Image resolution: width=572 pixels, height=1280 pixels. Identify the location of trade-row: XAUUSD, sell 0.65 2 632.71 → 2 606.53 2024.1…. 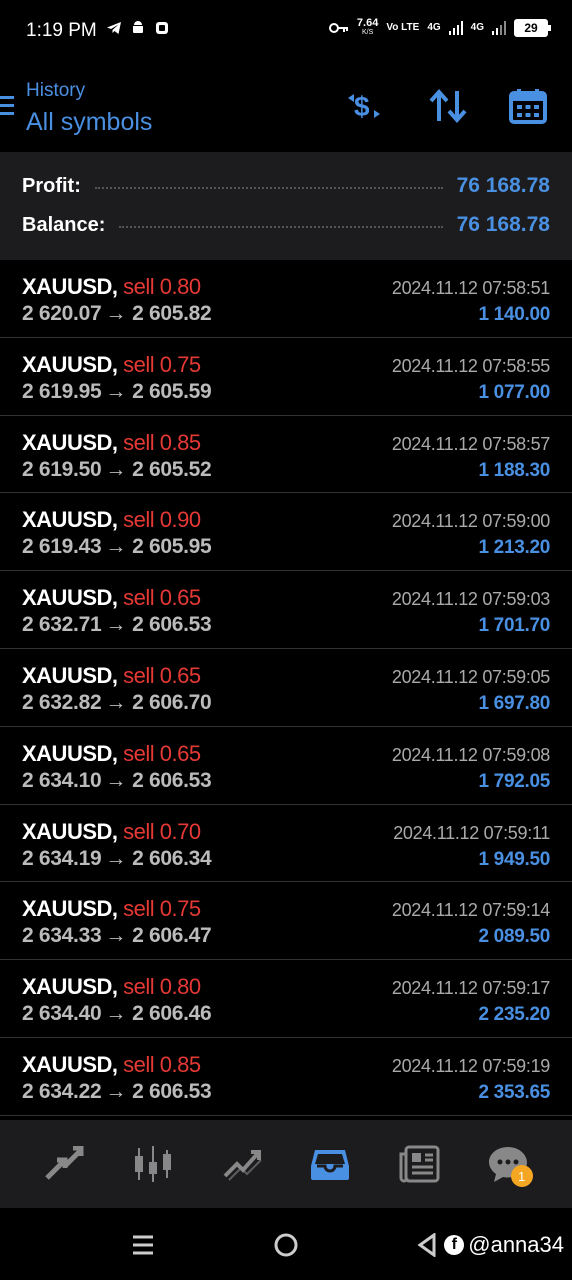
(286, 610).